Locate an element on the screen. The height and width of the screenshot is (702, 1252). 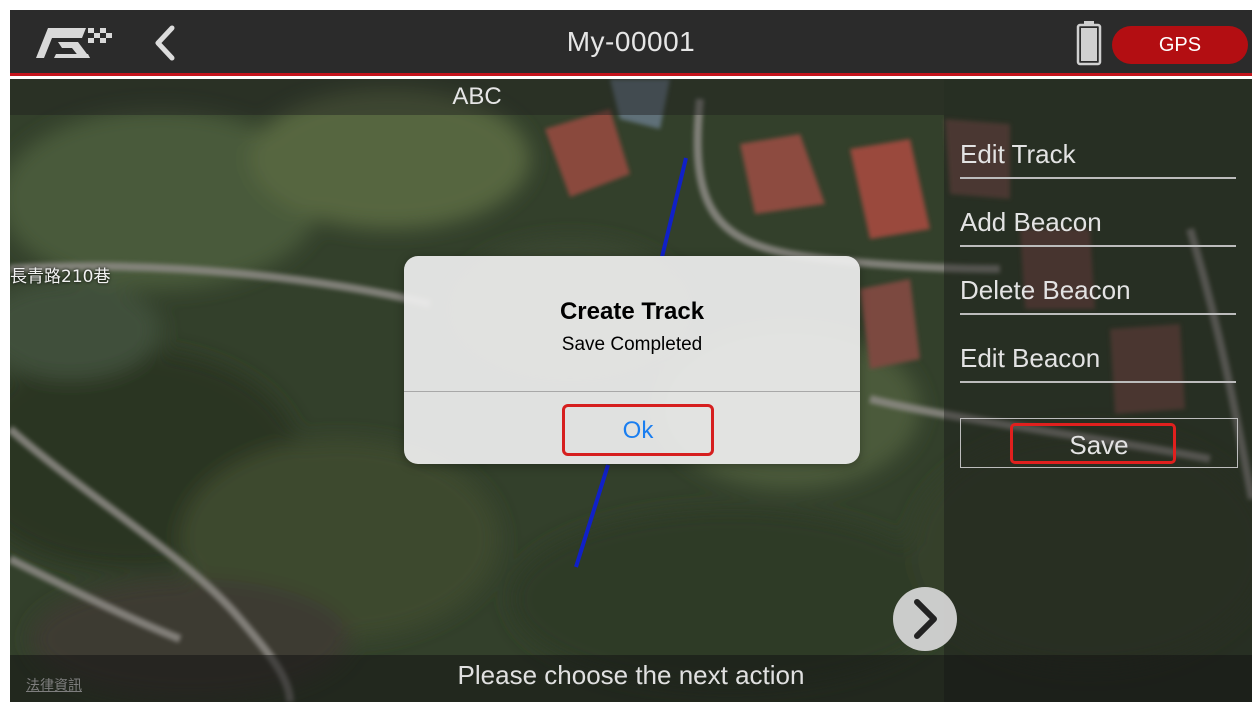
gps-button: GPS is located at coordinates (1180, 45).